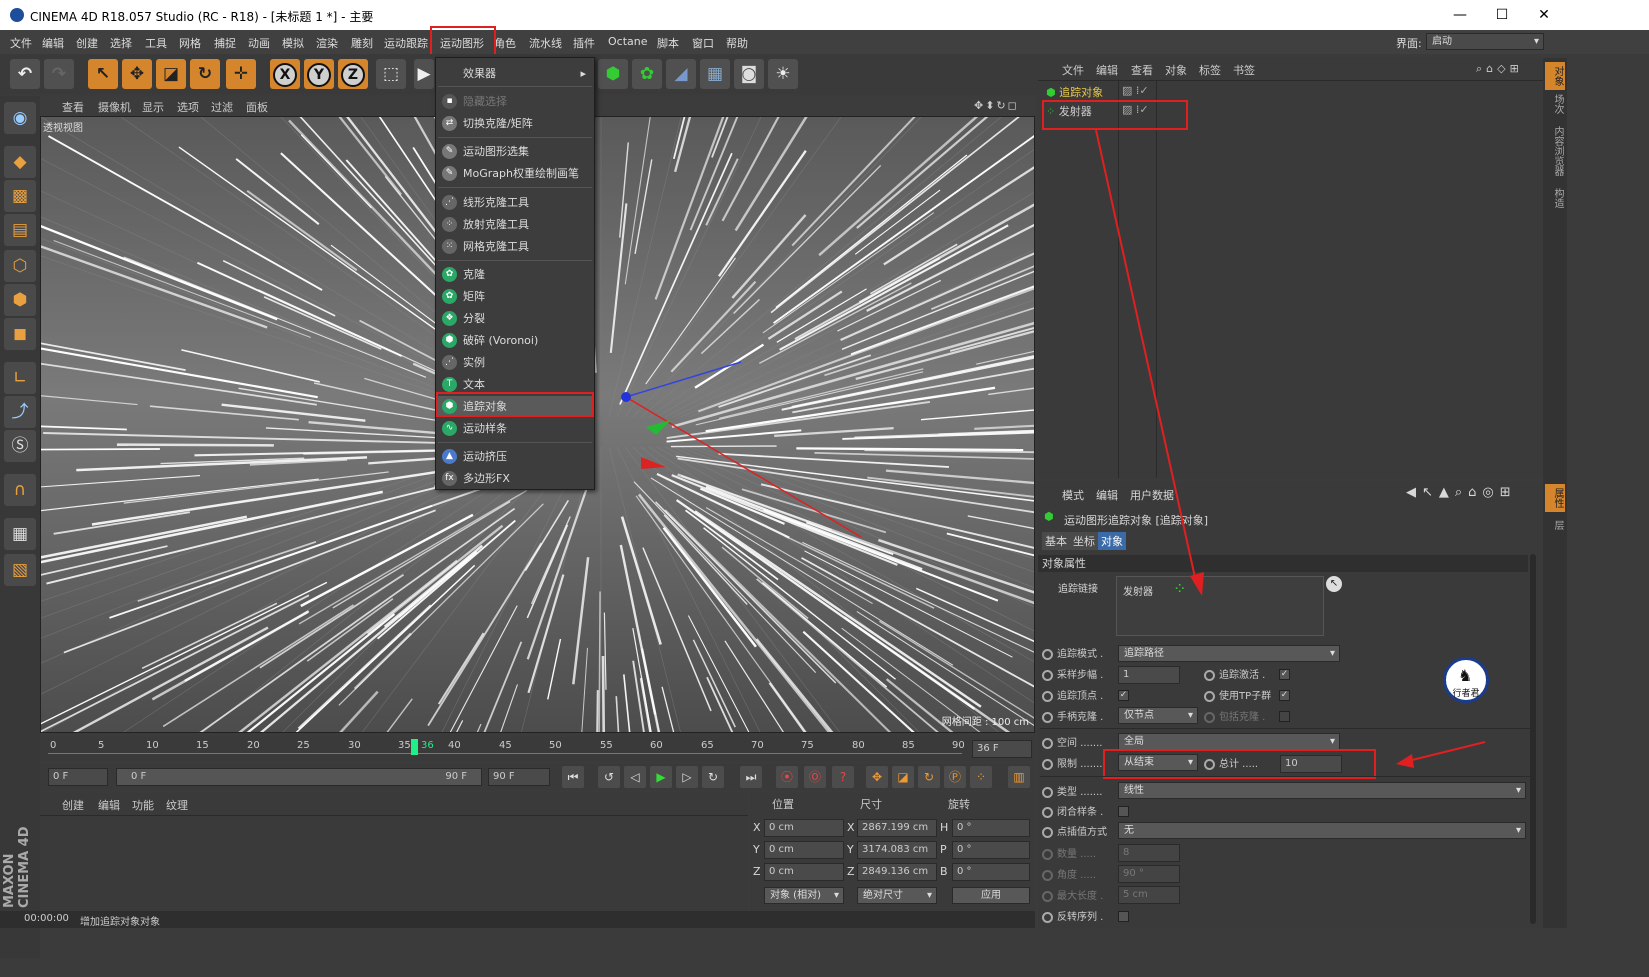 The width and height of the screenshot is (1649, 977). Describe the element at coordinates (1084, 541) in the screenshot. I see `tab-coords: 坐标` at that location.